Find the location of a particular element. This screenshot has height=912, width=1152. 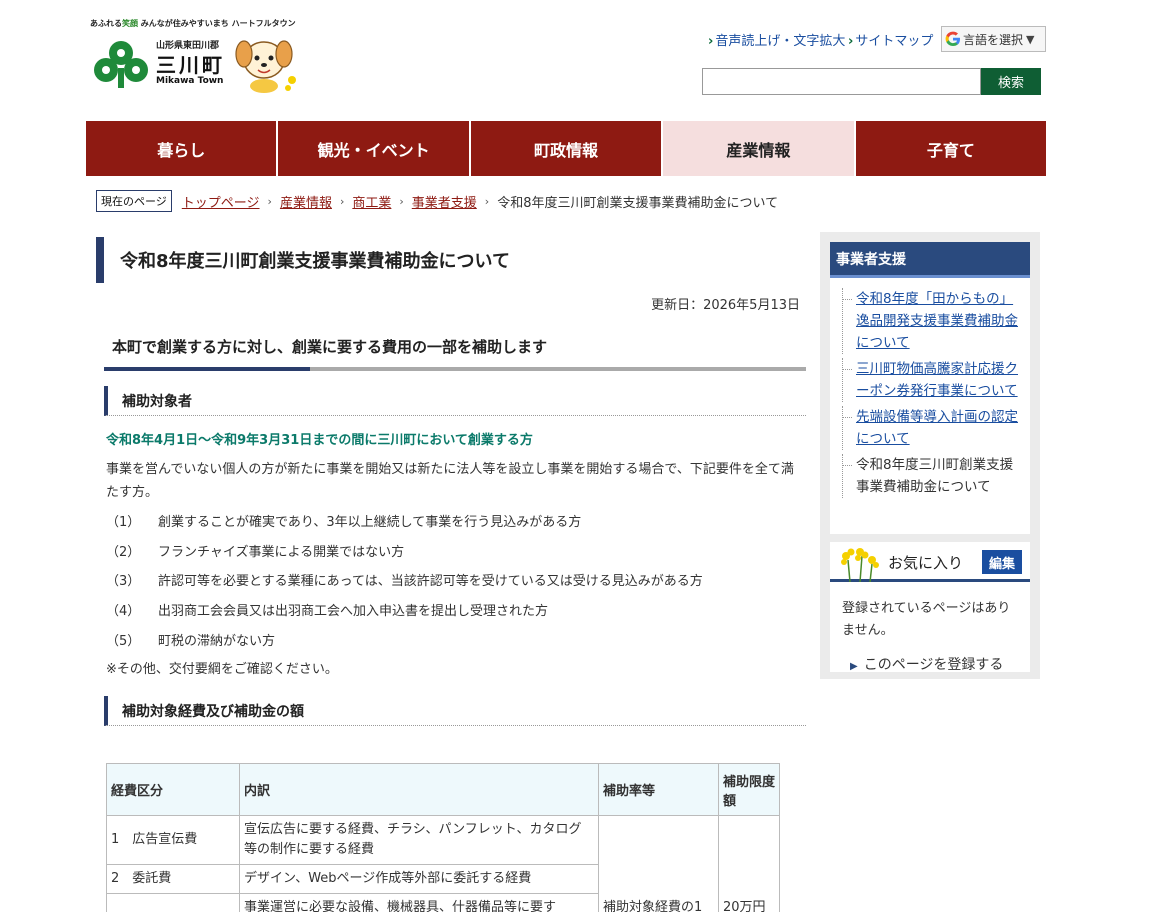

table-cell: 宣伝広告に要する経費、チラシ、パンフレット、カタログ等の制作に要する経費 is located at coordinates (419, 840).